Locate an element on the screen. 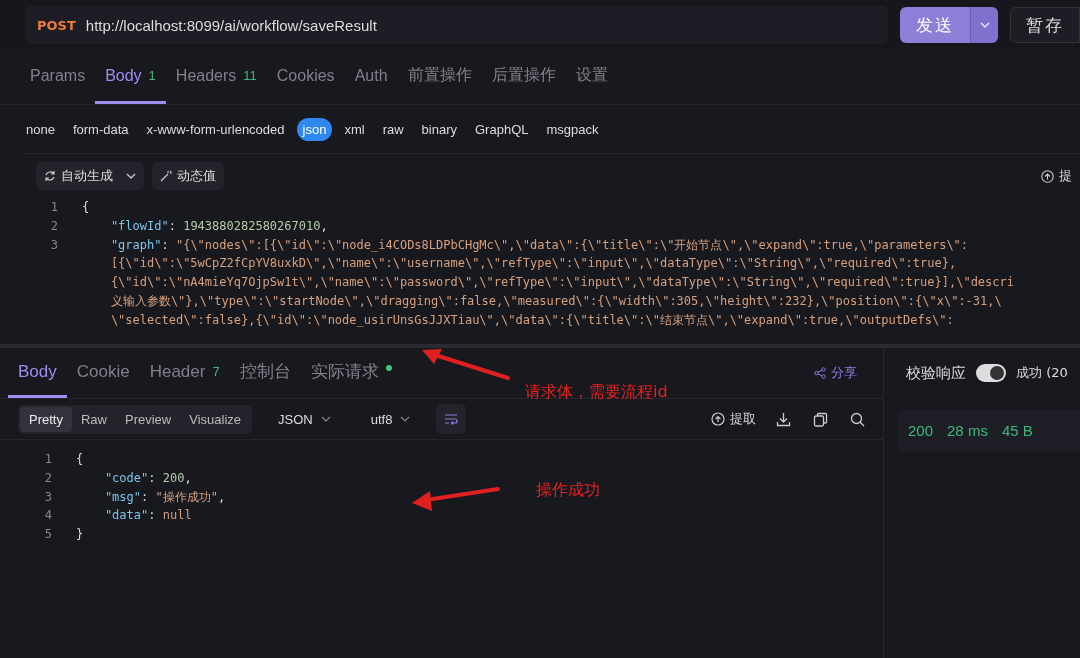  count-label: 11 is located at coordinates (250, 75).